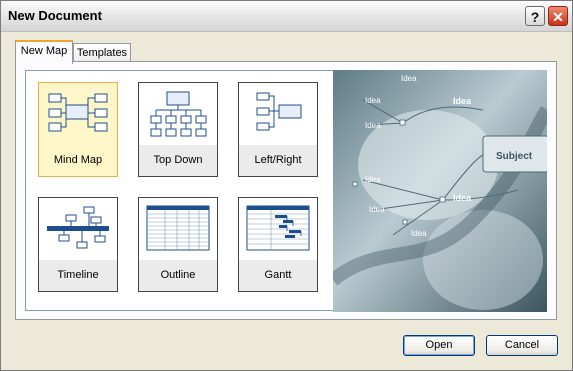  What do you see at coordinates (286, 16) in the screenshot?
I see `title-bar: New Document ? ✕` at bounding box center [286, 16].